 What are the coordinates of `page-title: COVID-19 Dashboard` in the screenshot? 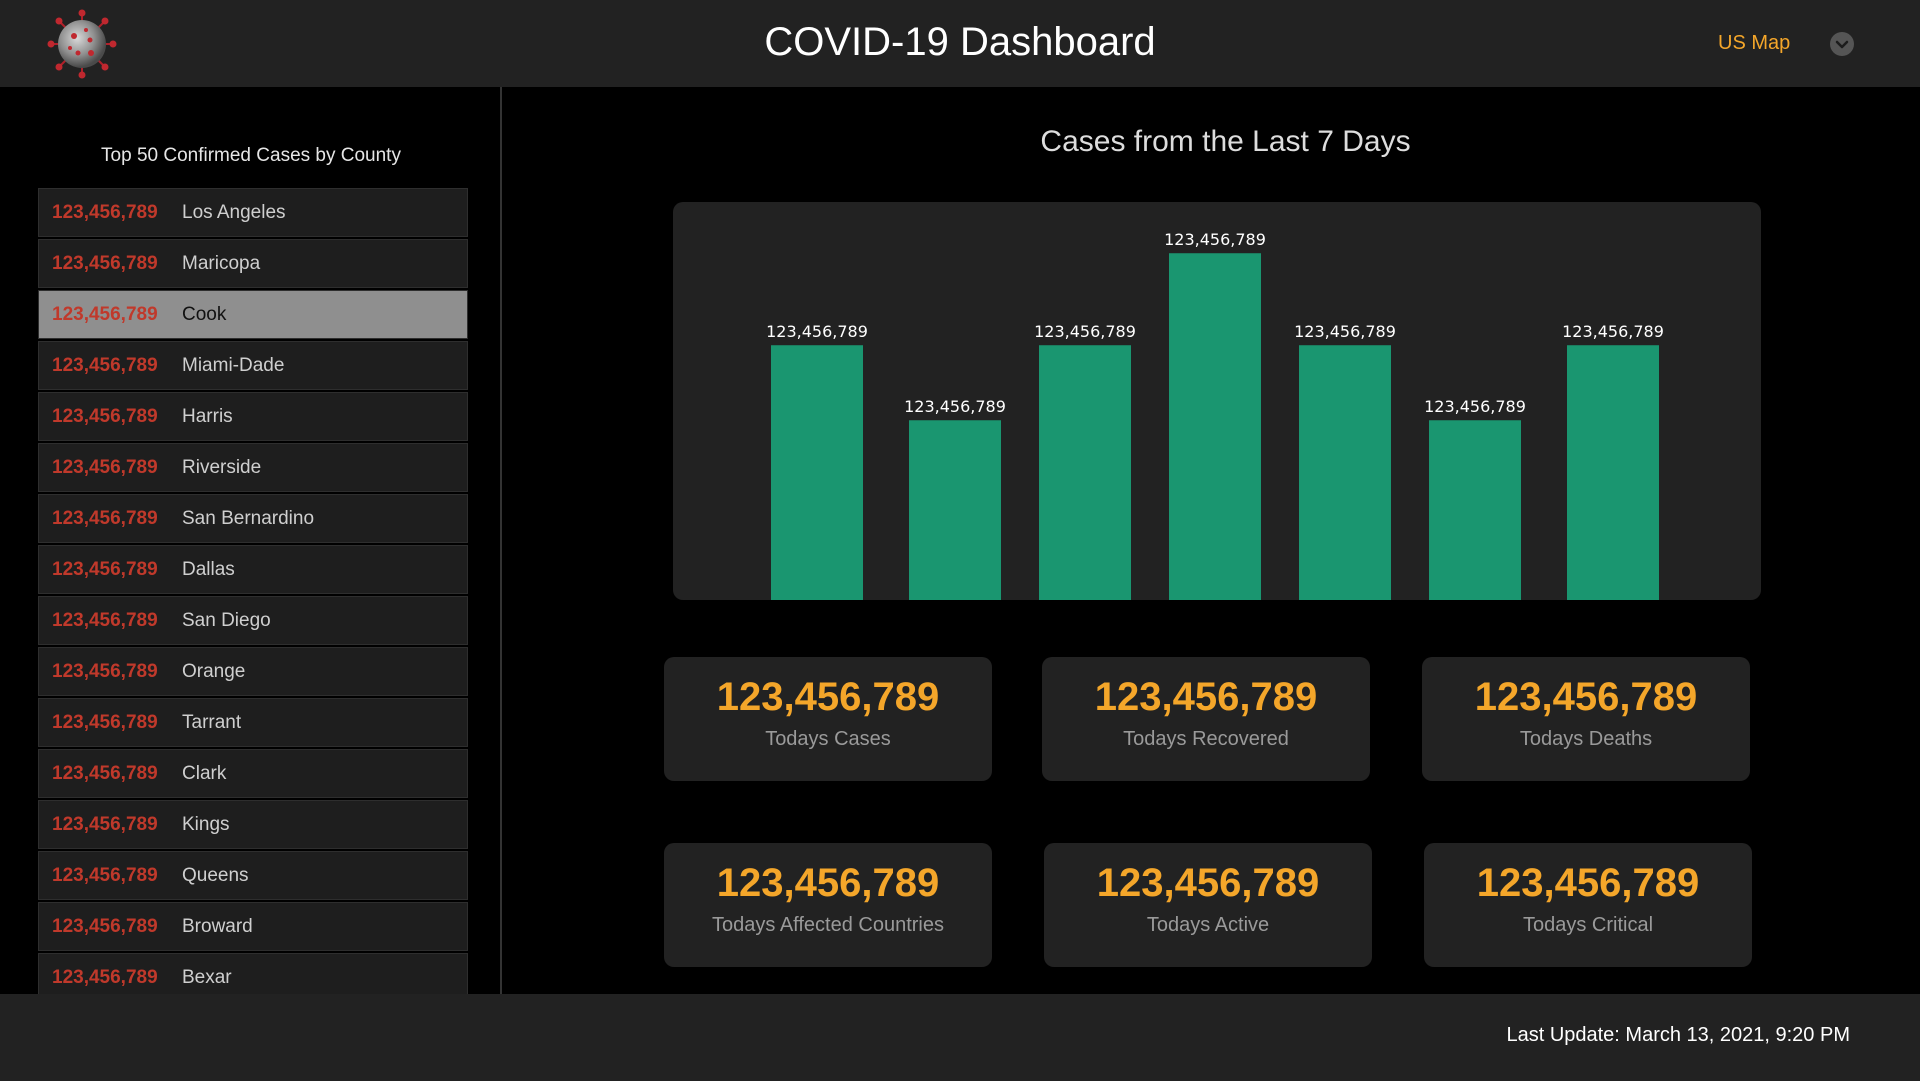 It's located at (960, 42).